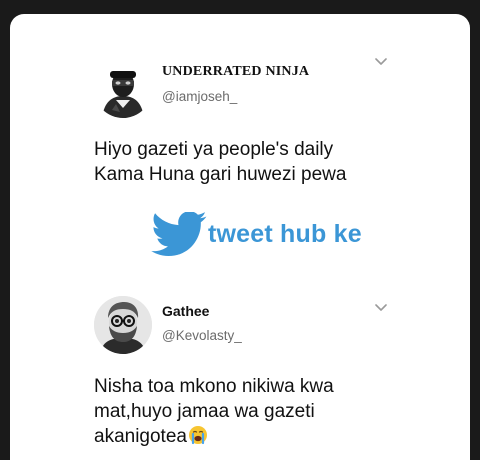 The image size is (480, 460). Describe the element at coordinates (185, 311) in the screenshot. I see `display-name: Gathee` at that location.